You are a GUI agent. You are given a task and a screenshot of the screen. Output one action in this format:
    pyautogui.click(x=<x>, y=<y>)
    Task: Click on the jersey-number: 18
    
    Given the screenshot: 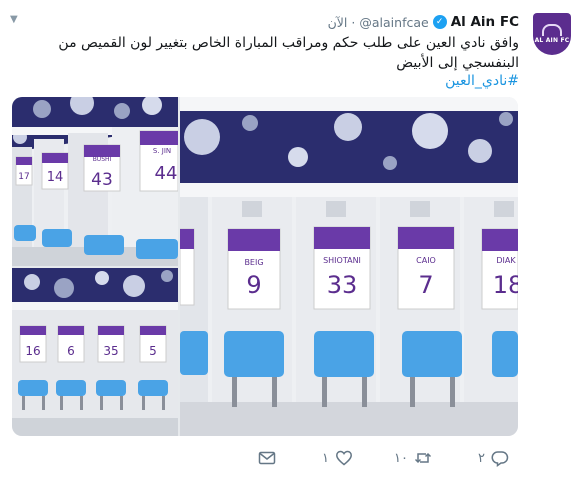 What is the action you would take?
    pyautogui.click(x=505, y=285)
    